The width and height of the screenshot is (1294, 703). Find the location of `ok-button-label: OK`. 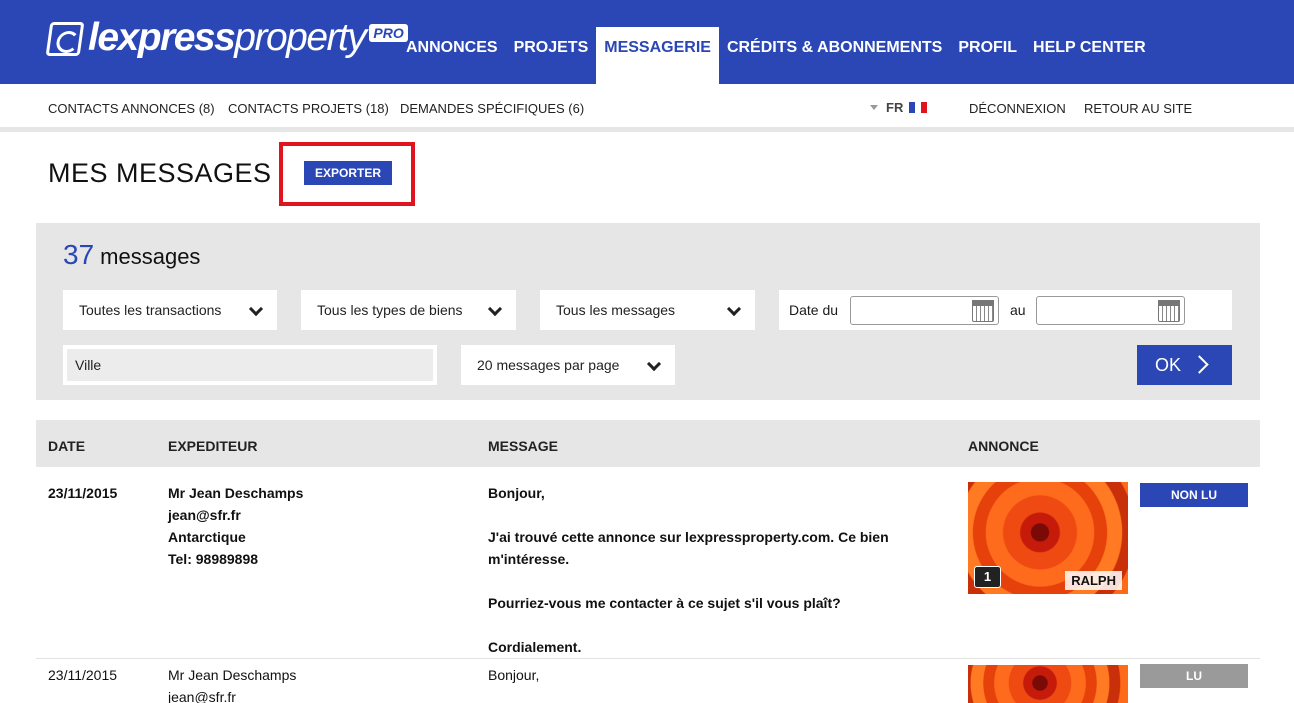

ok-button-label: OK is located at coordinates (1168, 365).